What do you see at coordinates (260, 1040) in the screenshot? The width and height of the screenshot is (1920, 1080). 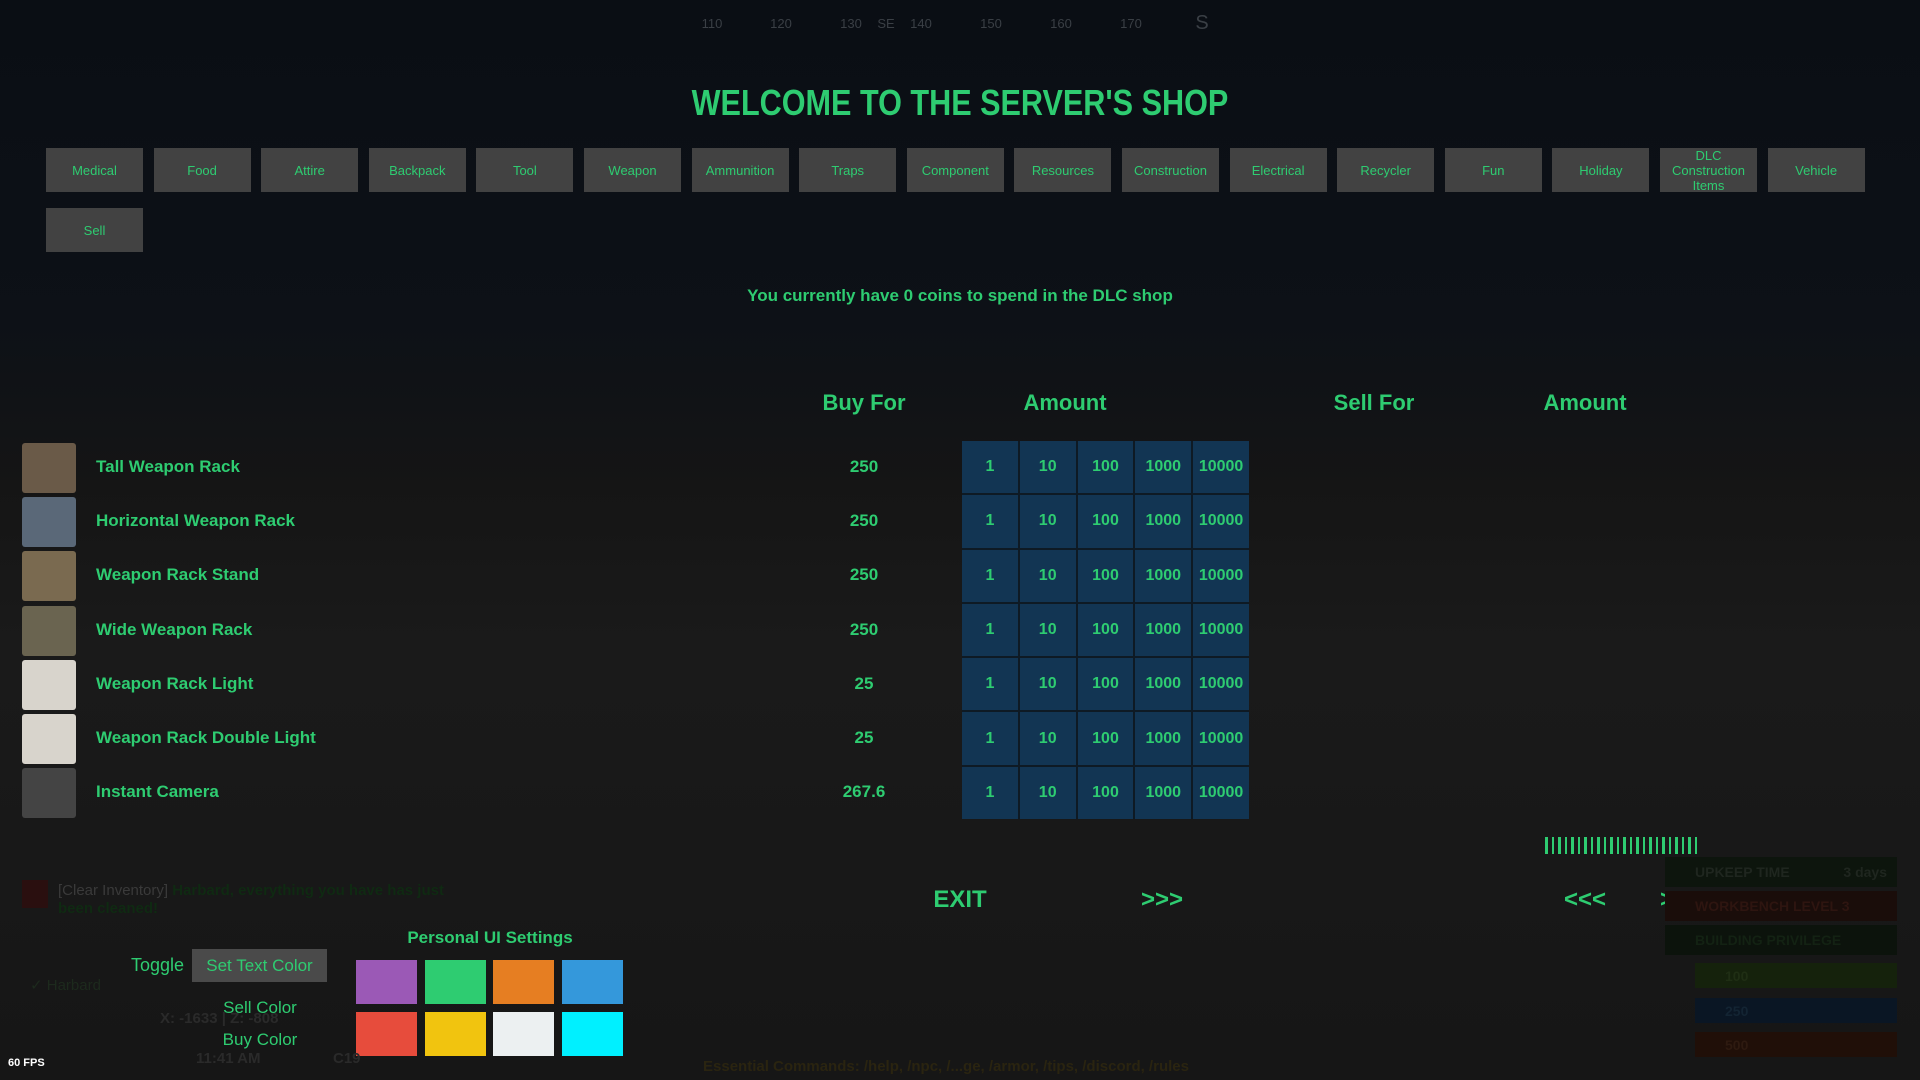 I see `buy-color-button: Buy Color` at bounding box center [260, 1040].